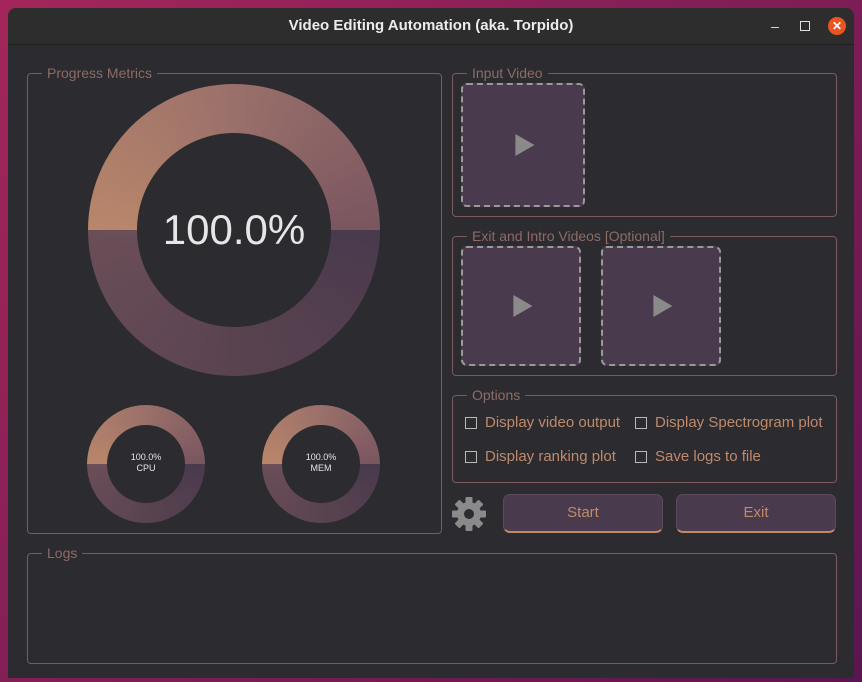  What do you see at coordinates (321, 457) in the screenshot?
I see `mem-value: 100.0%` at bounding box center [321, 457].